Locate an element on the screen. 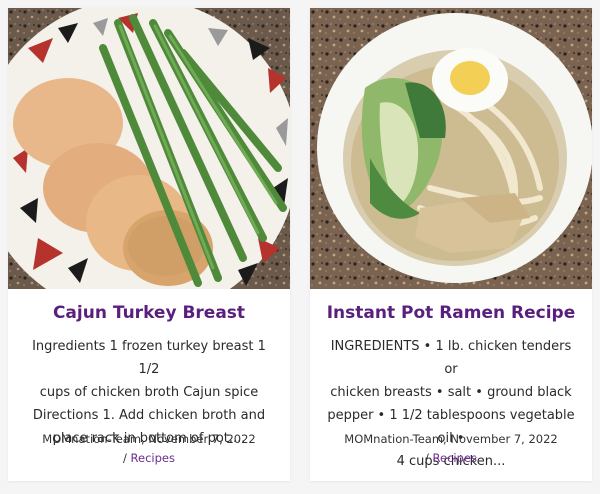 Image resolution: width=600 pixels, height=494 pixels. excerpt-line: Directions 1. Add chicken broth and is located at coordinates (149, 415).